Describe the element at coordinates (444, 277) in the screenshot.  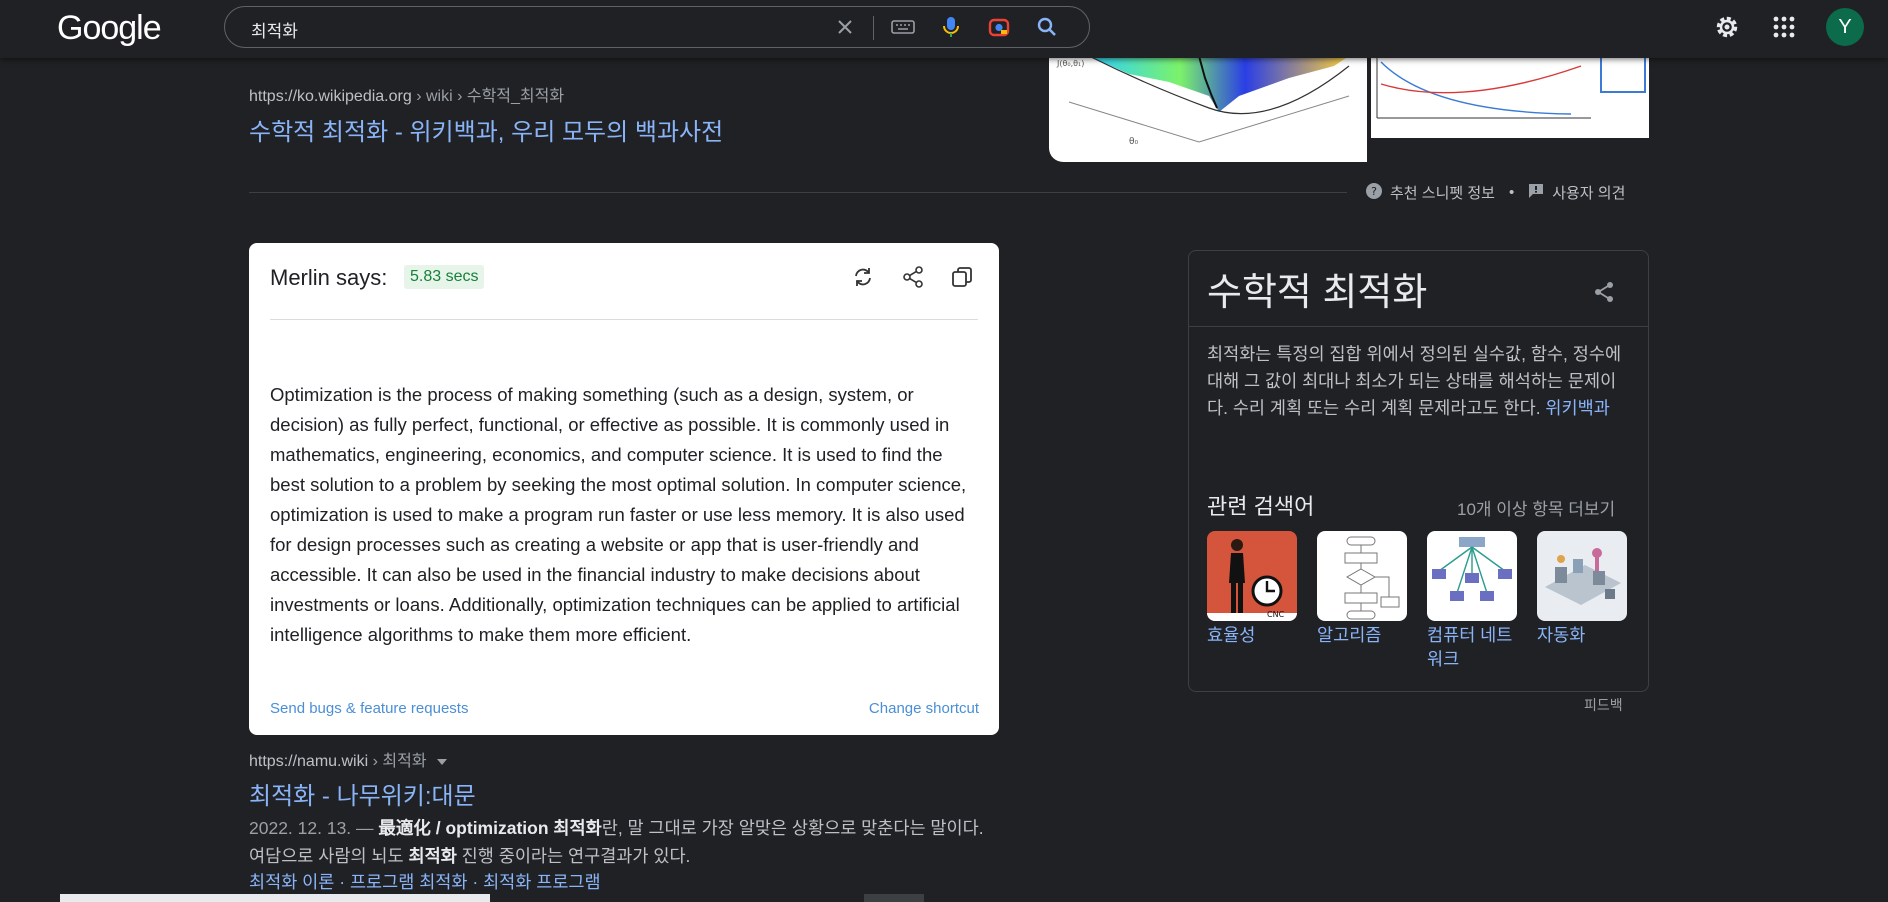
I see `response-time-badge: 5.83 secs` at that location.